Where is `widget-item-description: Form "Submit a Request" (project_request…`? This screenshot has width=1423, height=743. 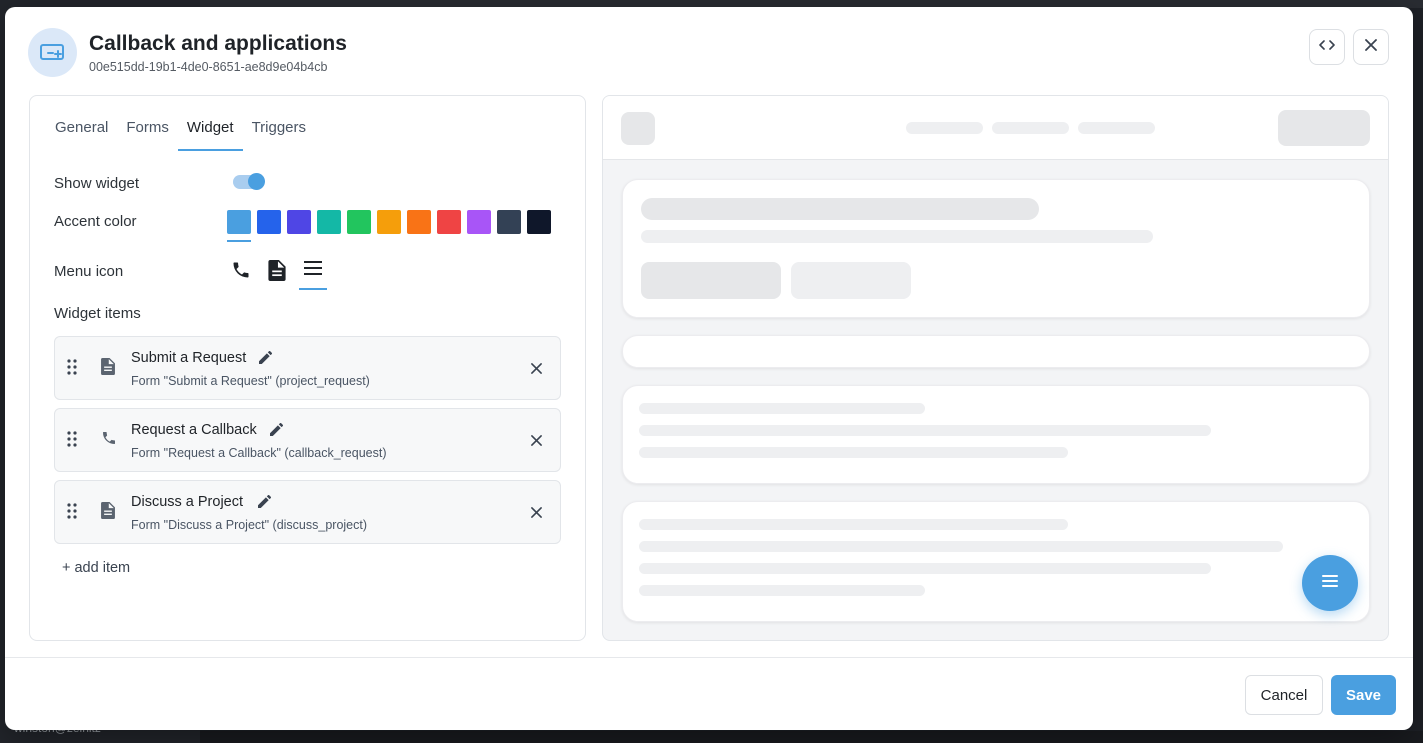 widget-item-description: Form "Submit a Request" (project_request… is located at coordinates (250, 381).